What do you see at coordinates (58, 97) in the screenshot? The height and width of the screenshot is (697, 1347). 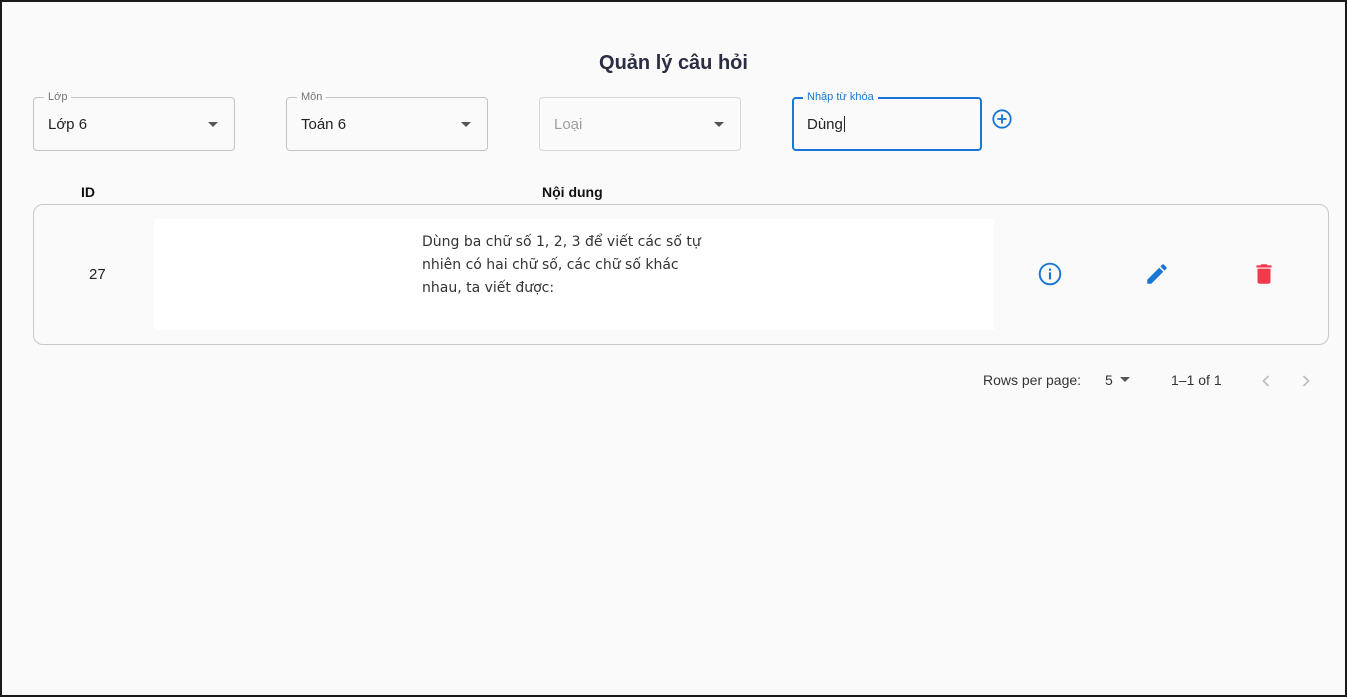 I see `class-select-label: Lớp` at bounding box center [58, 97].